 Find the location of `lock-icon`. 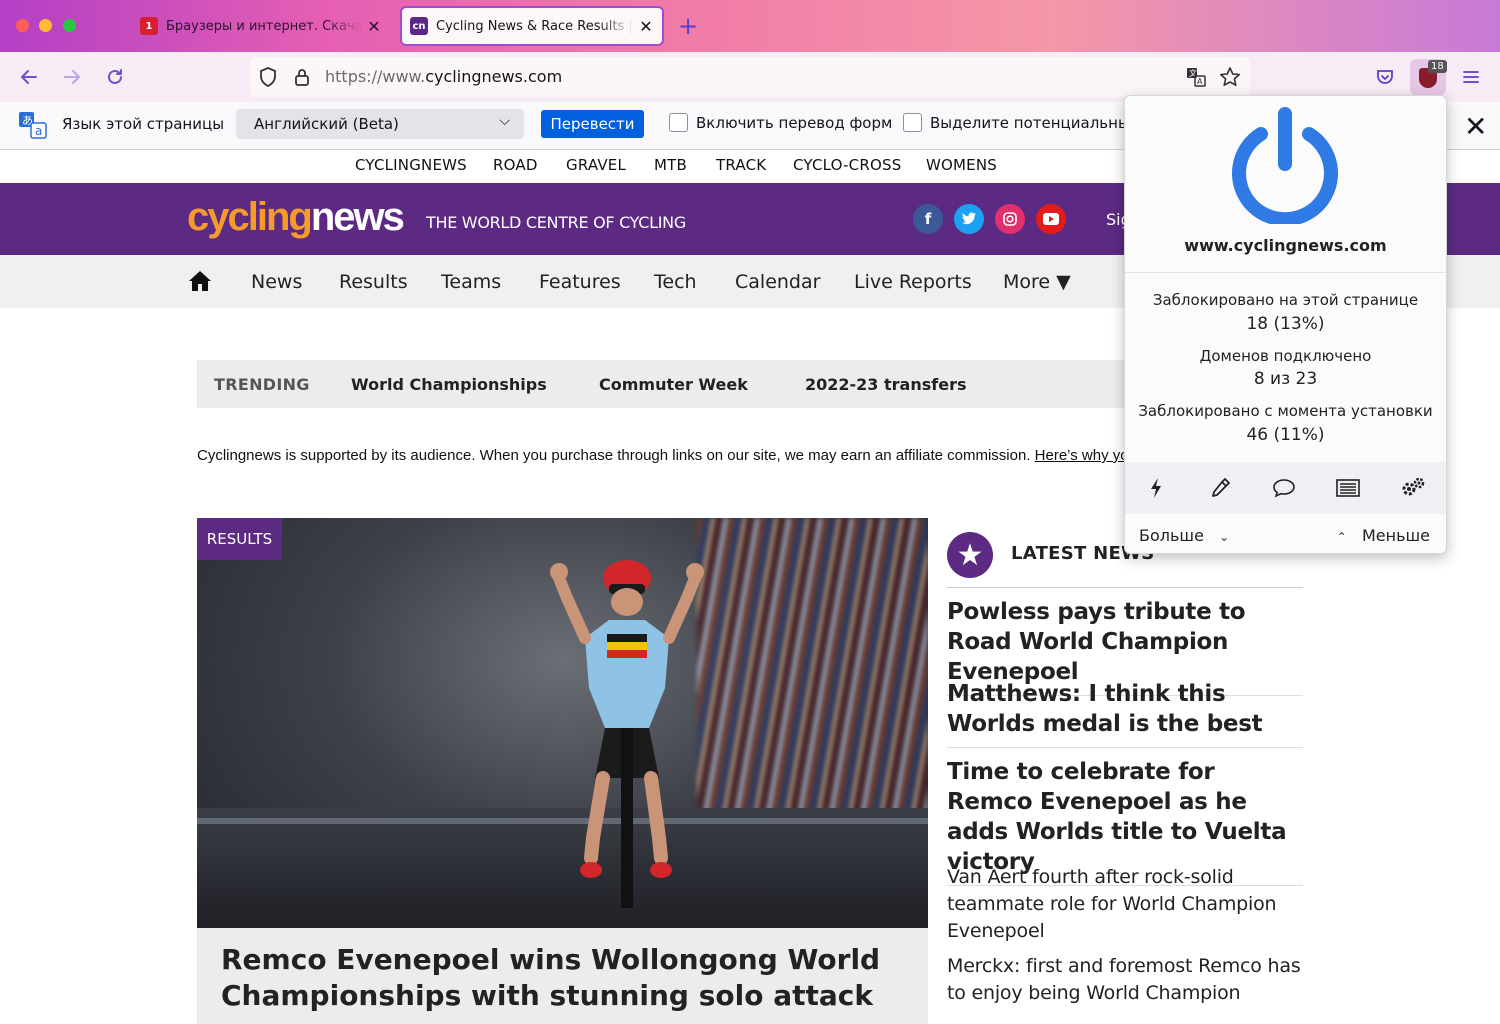

lock-icon is located at coordinates (302, 77).